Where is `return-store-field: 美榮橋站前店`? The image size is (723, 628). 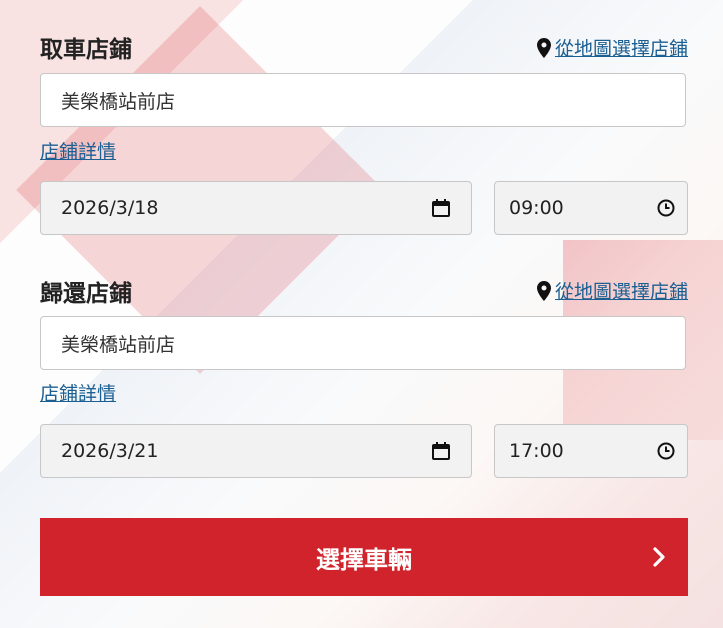 return-store-field: 美榮橋站前店 is located at coordinates (363, 343).